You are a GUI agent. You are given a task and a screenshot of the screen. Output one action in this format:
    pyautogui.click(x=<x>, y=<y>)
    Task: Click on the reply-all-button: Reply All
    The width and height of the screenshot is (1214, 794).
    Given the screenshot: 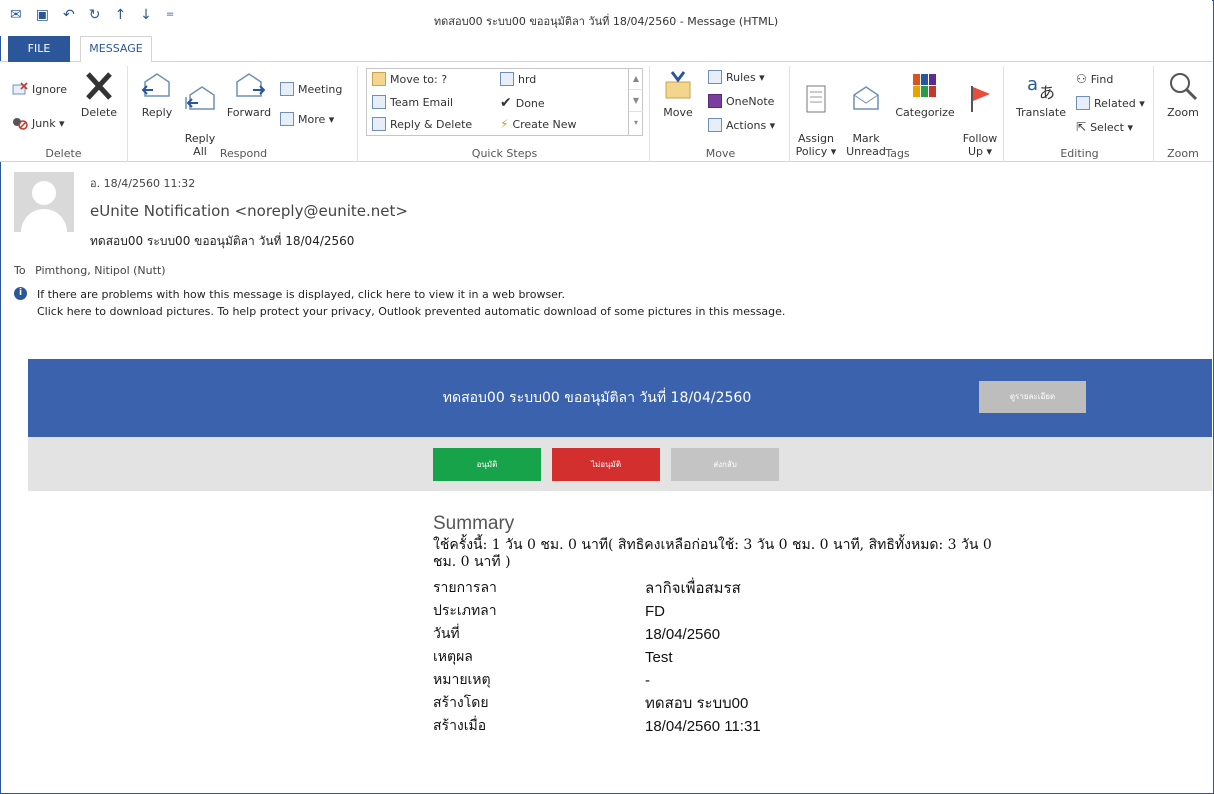 What is the action you would take?
    pyautogui.click(x=200, y=114)
    